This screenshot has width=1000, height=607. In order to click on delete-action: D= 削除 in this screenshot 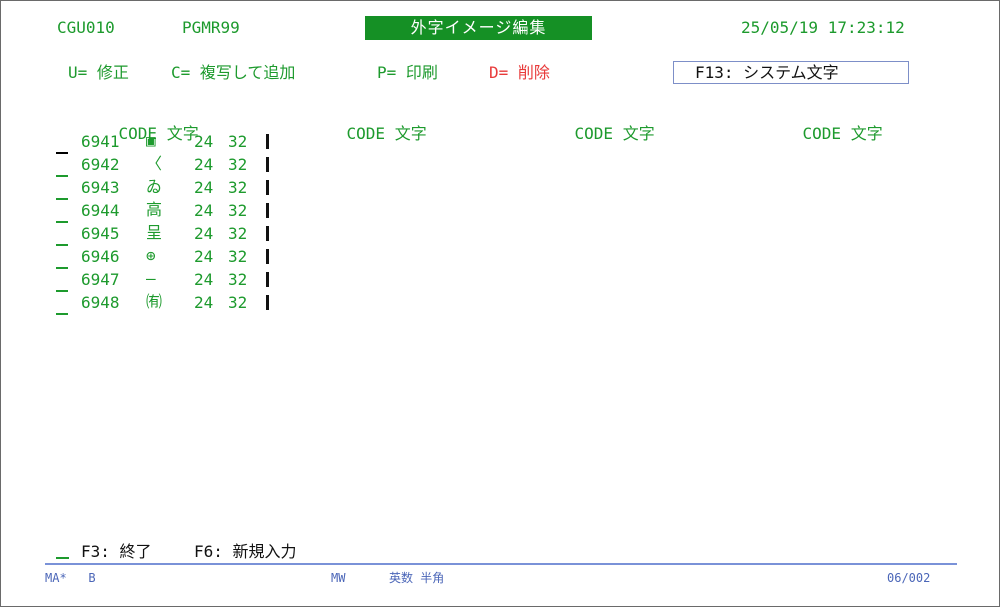, I will do `click(519, 72)`.